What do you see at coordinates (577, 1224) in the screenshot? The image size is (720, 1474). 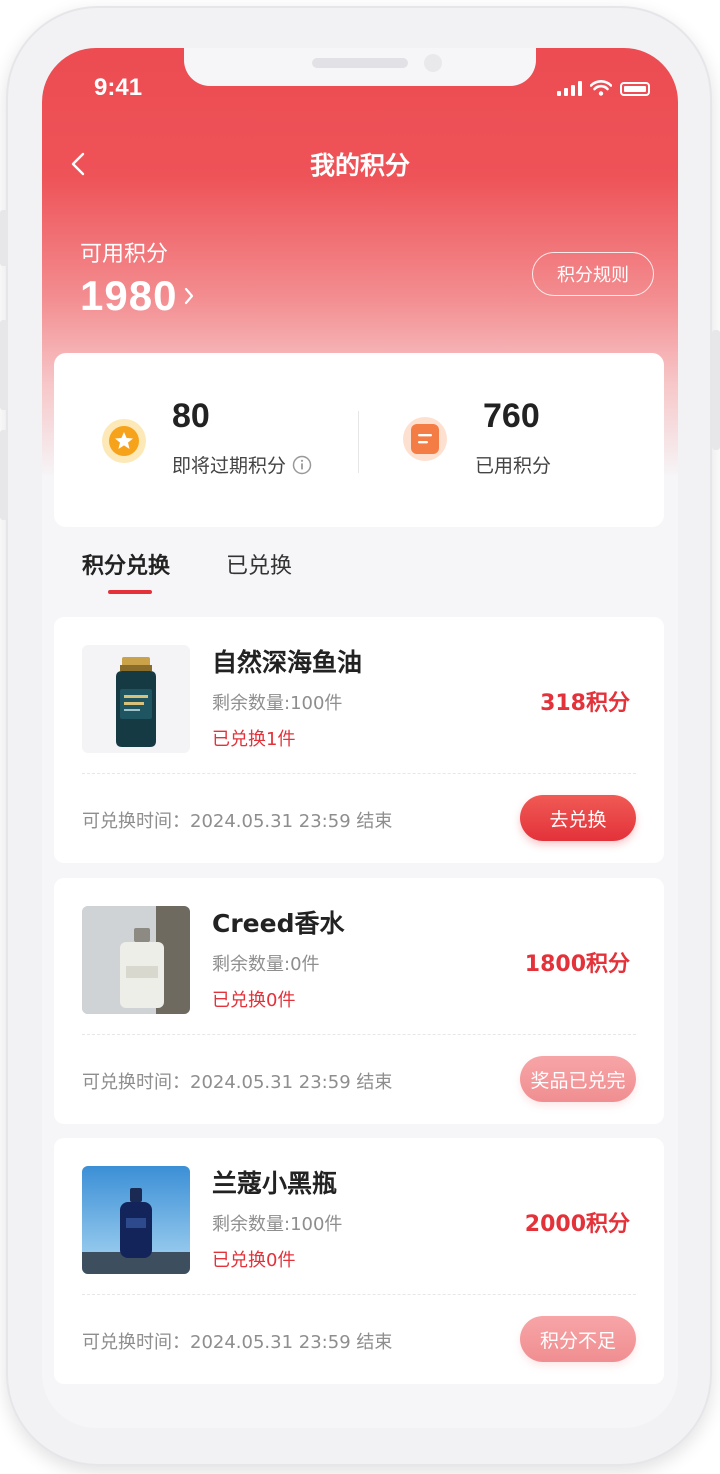 I see `product-points-cost: 2000积分` at bounding box center [577, 1224].